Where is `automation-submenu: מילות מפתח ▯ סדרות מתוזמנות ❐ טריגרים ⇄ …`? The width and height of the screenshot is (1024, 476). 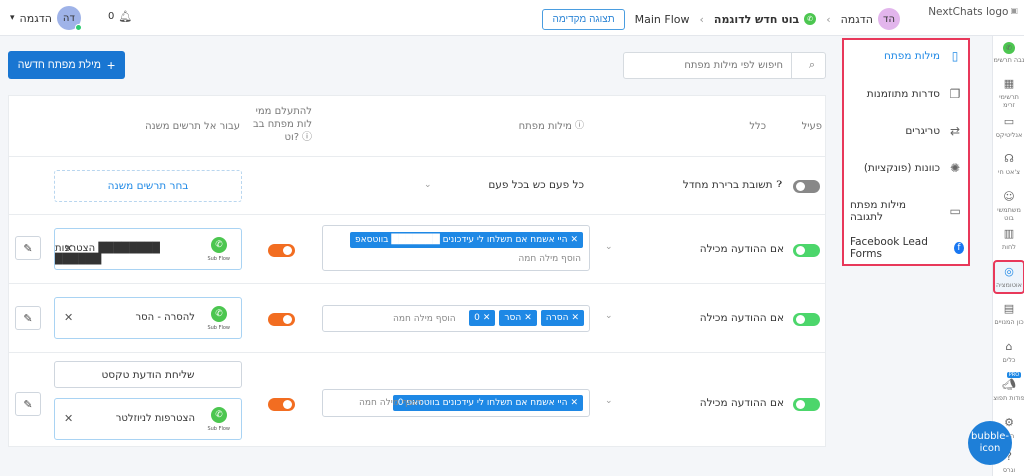 automation-submenu: מילות מפתח ▯ סדרות מתוזמנות ❐ טריגרים ⇄ … is located at coordinates (906, 152).